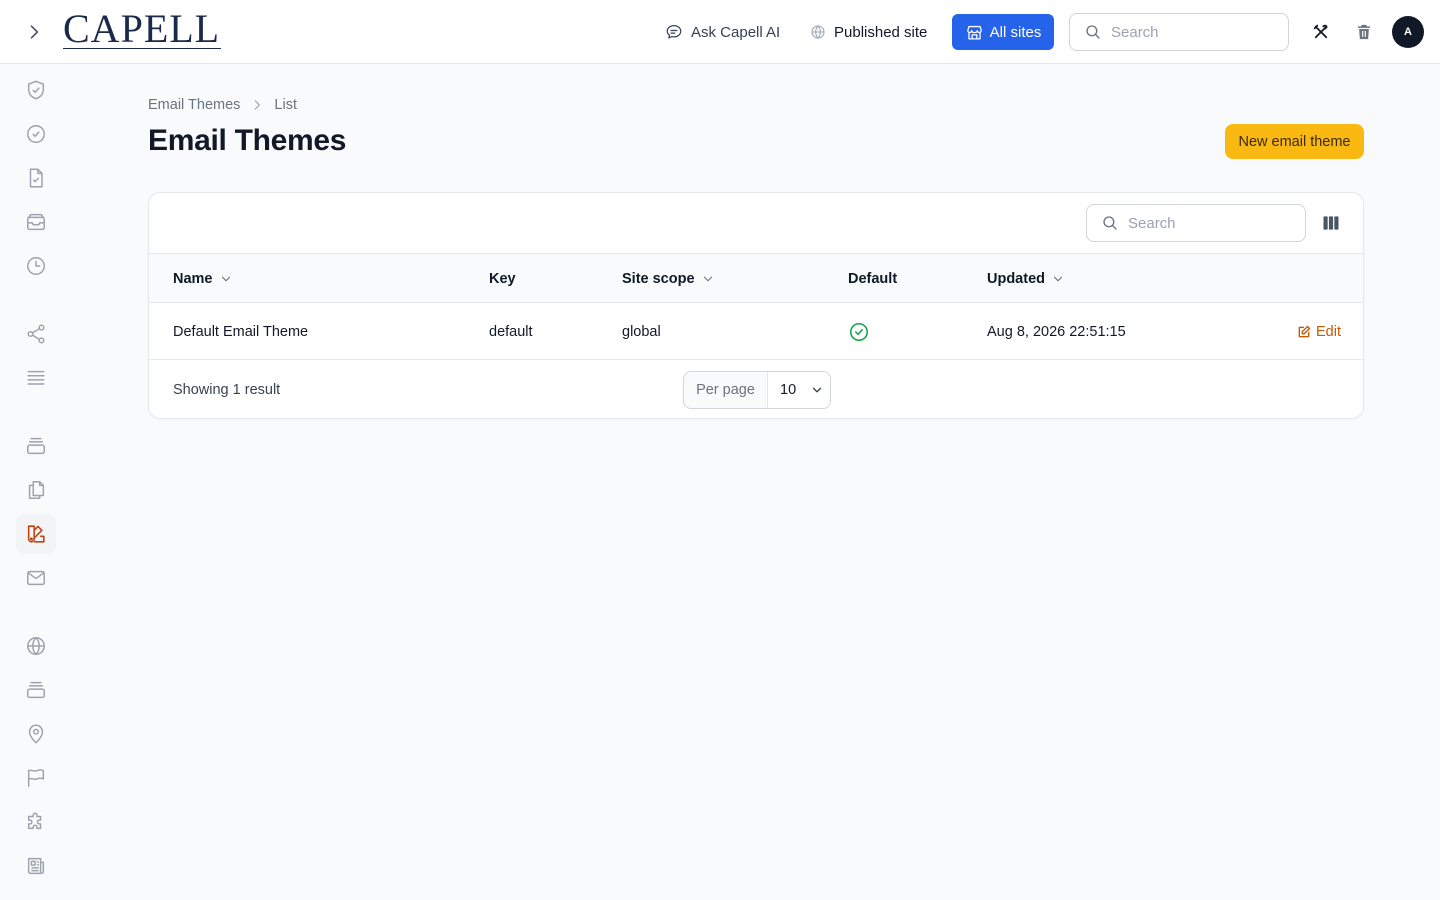  I want to click on cell-name: Default Email Theme, so click(241, 331).